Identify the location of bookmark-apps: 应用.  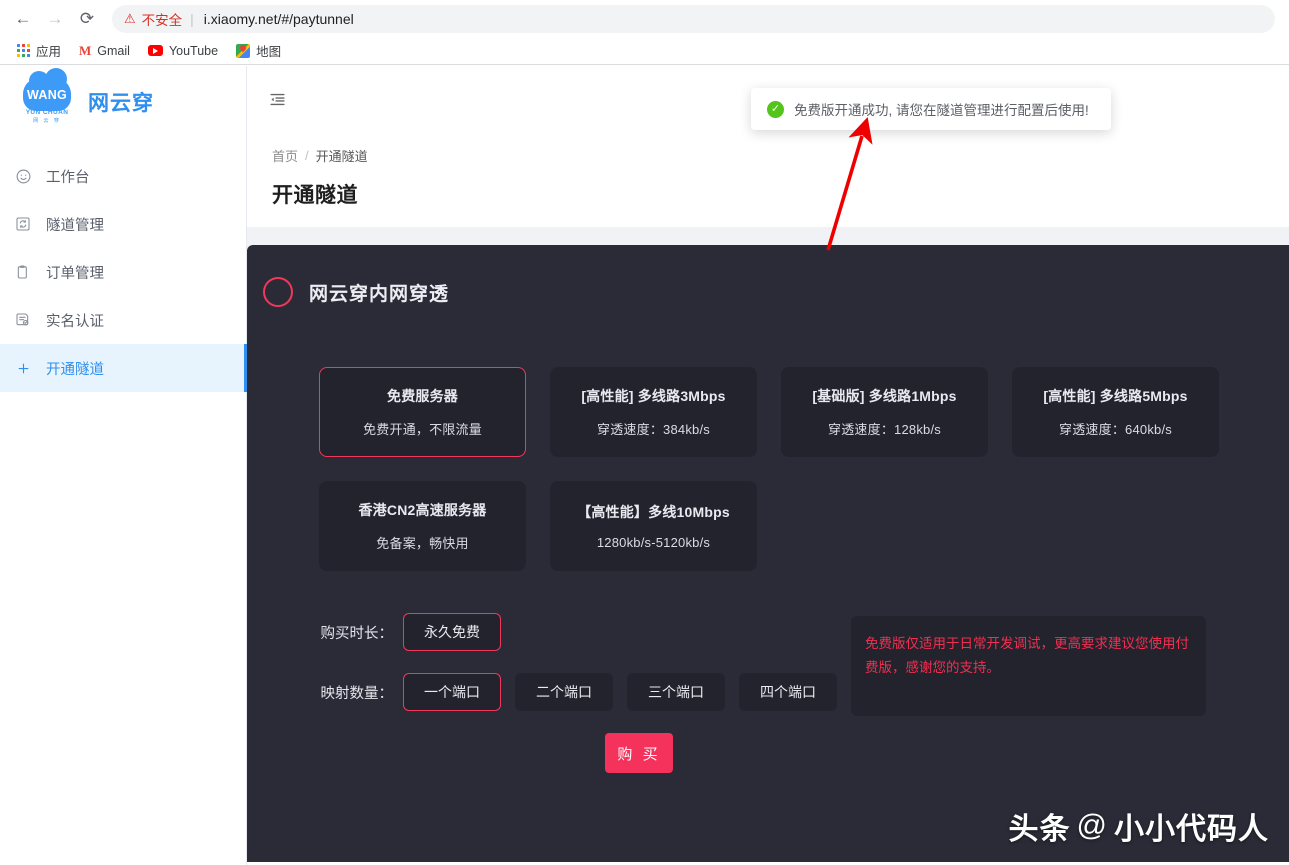
(39, 50).